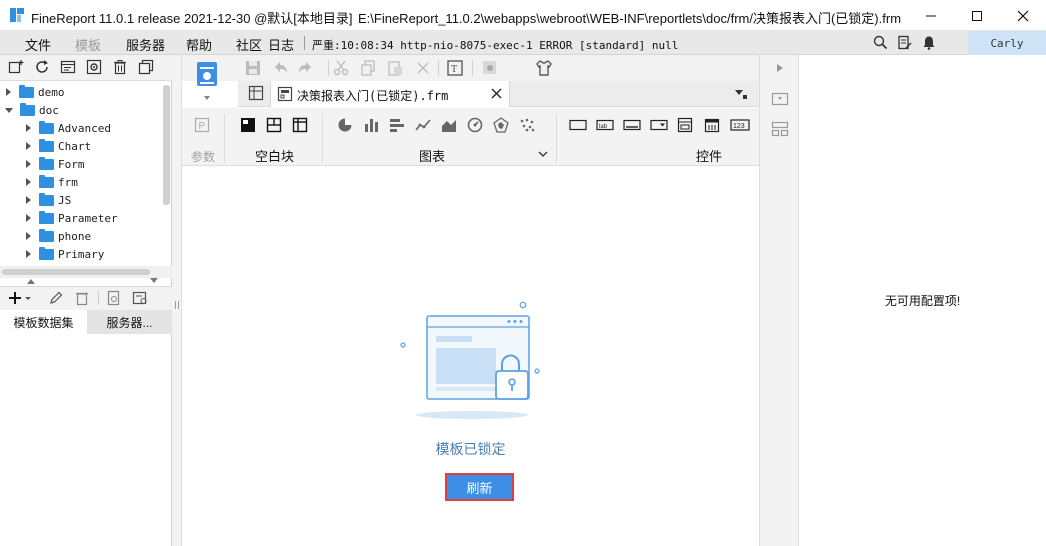 The height and width of the screenshot is (546, 1046). What do you see at coordinates (368, 68) in the screenshot?
I see `copy-cell-icon` at bounding box center [368, 68].